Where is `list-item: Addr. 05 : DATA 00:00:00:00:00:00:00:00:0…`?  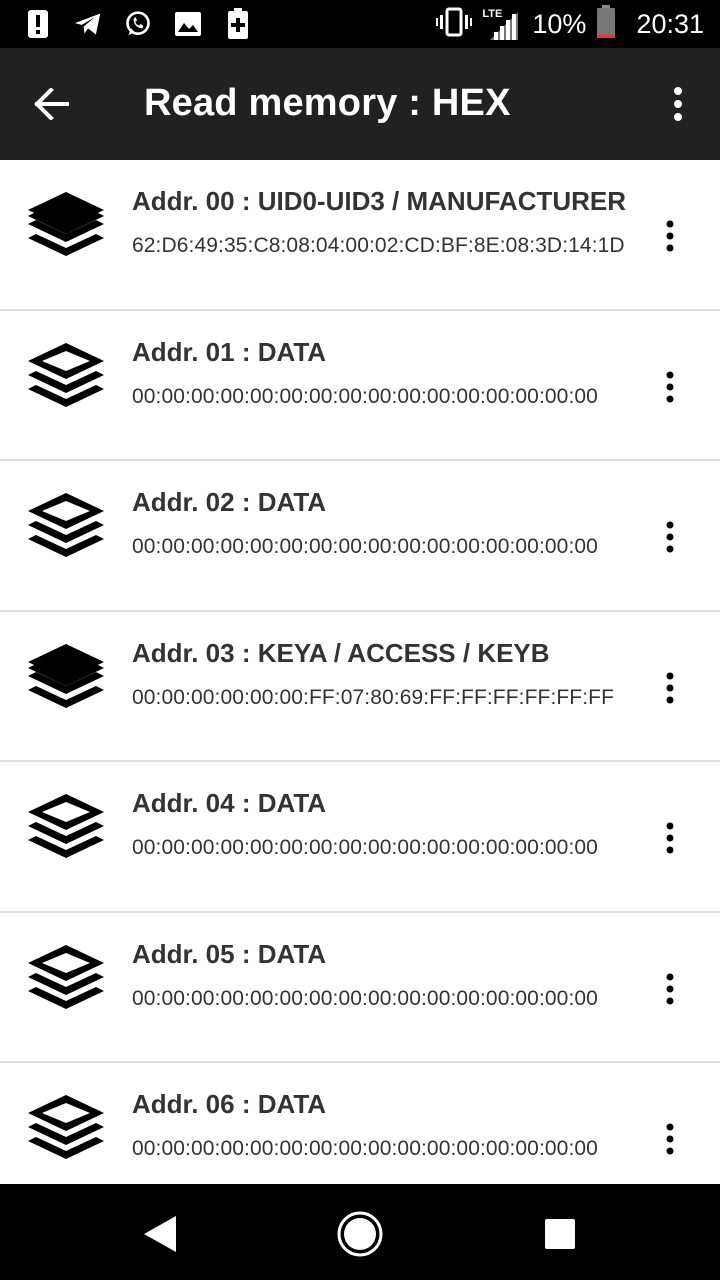
list-item: Addr. 05 : DATA 00:00:00:00:00:00:00:00:0… is located at coordinates (360, 988).